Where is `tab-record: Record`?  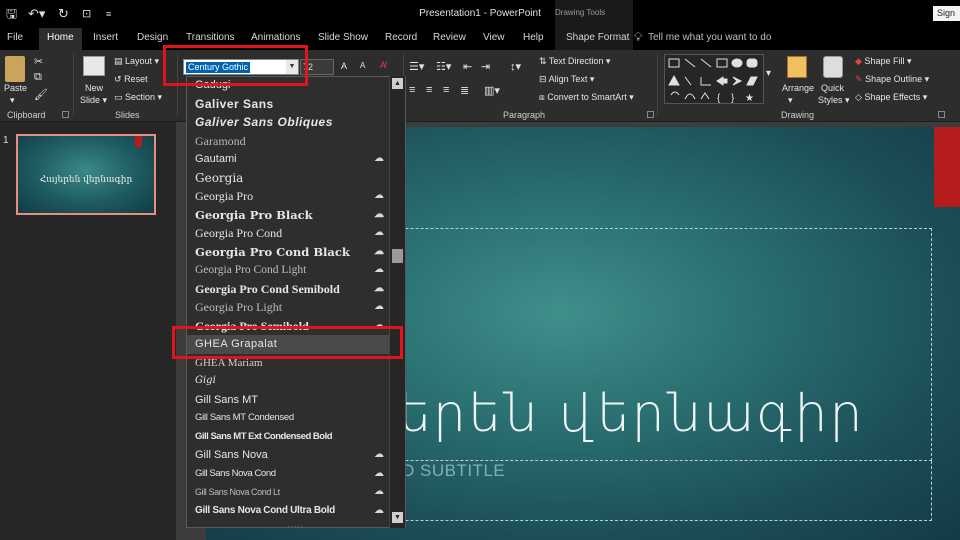
tab-record: Record is located at coordinates (401, 37).